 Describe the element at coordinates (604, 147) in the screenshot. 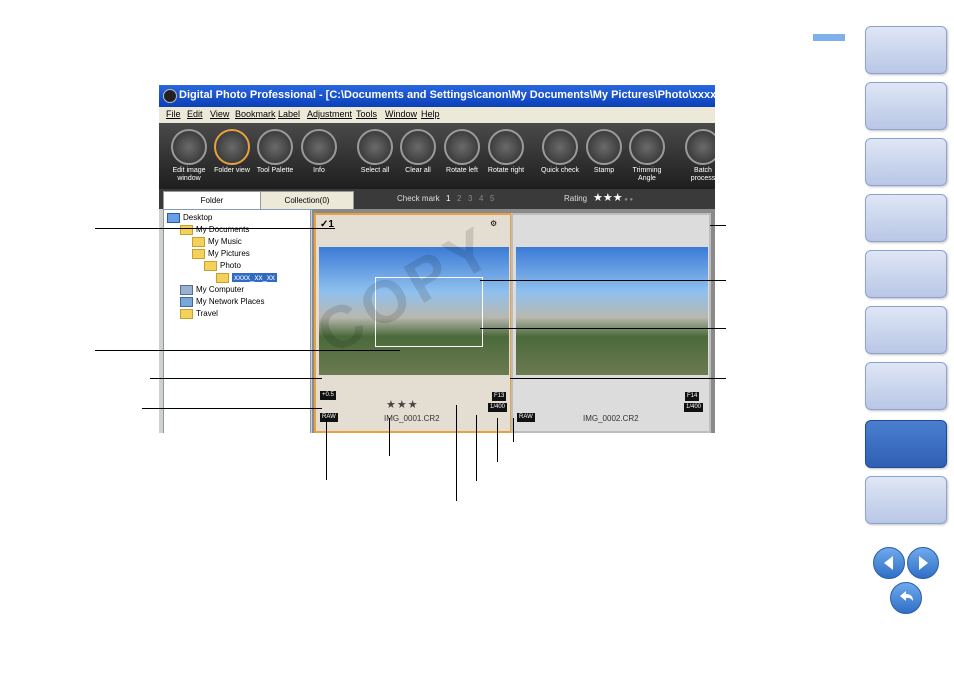

I see `stamp-icon` at that location.